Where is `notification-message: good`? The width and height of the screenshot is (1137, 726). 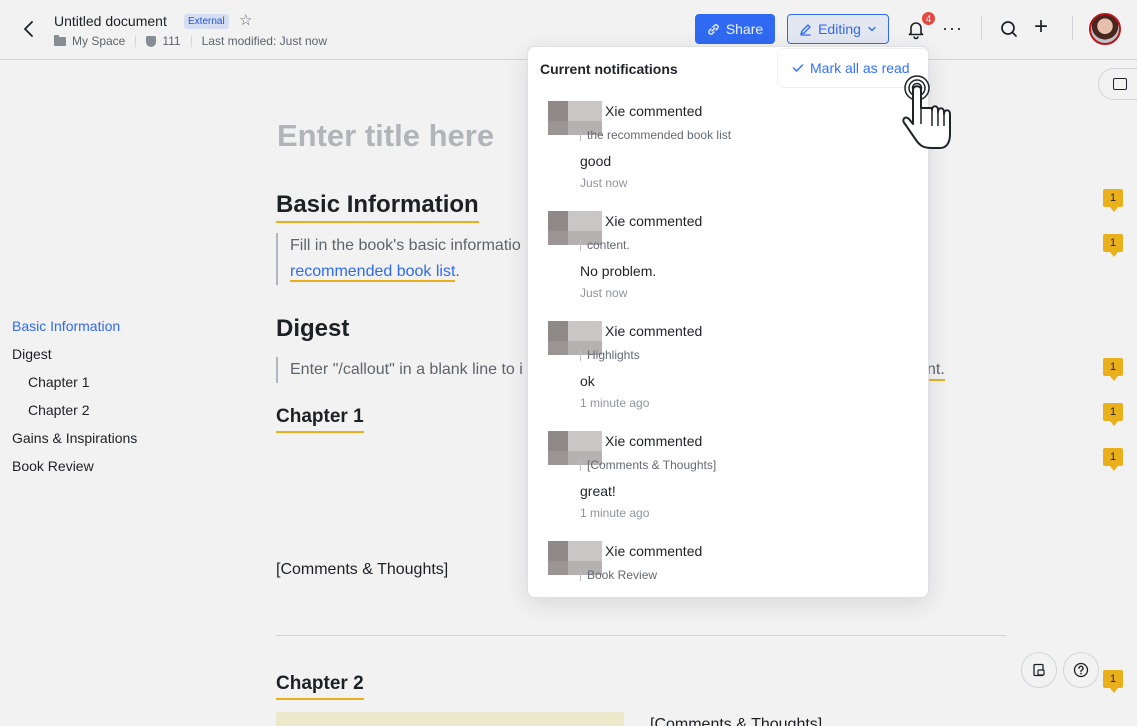 notification-message: good is located at coordinates (596, 161).